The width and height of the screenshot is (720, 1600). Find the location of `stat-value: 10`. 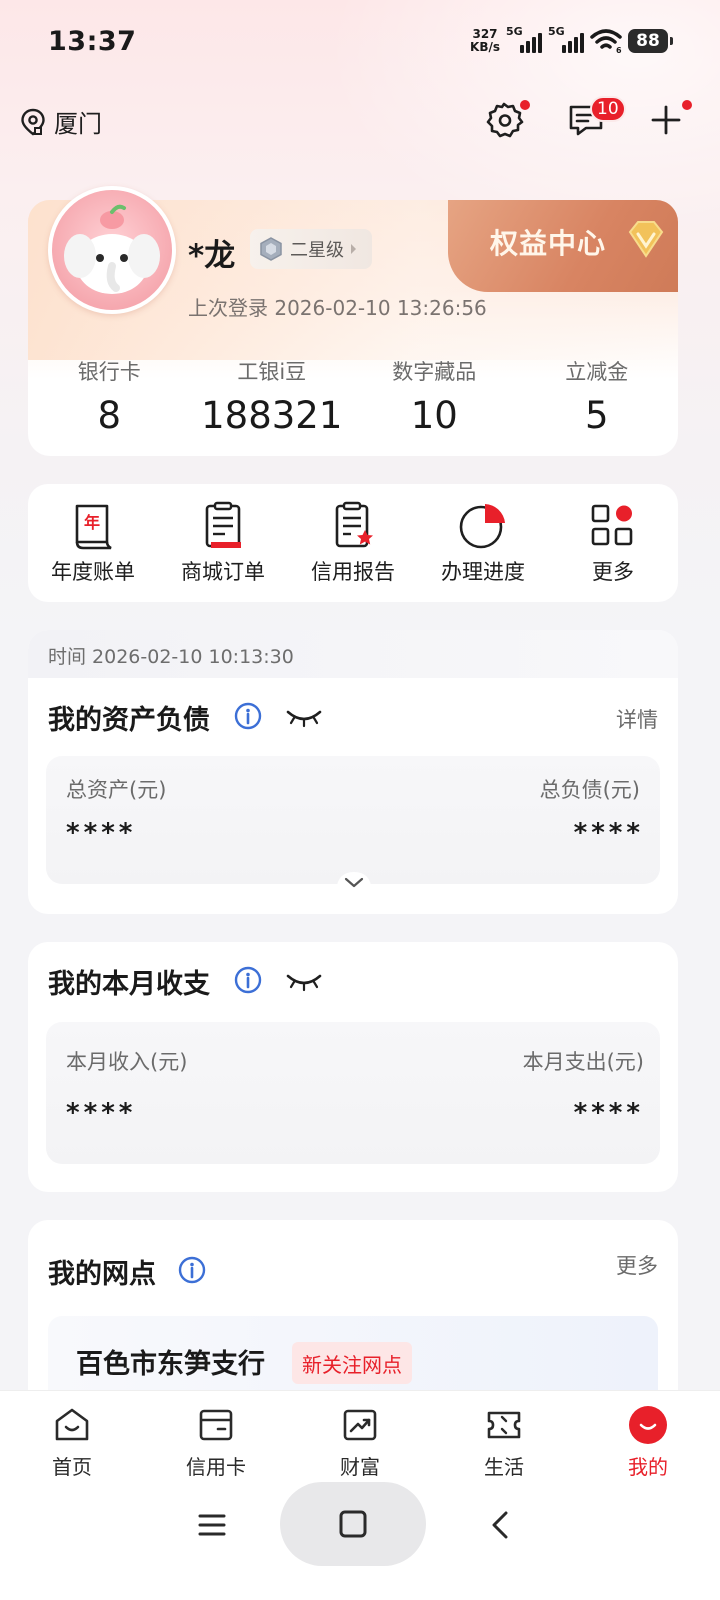

stat-value: 10 is located at coordinates (434, 415).